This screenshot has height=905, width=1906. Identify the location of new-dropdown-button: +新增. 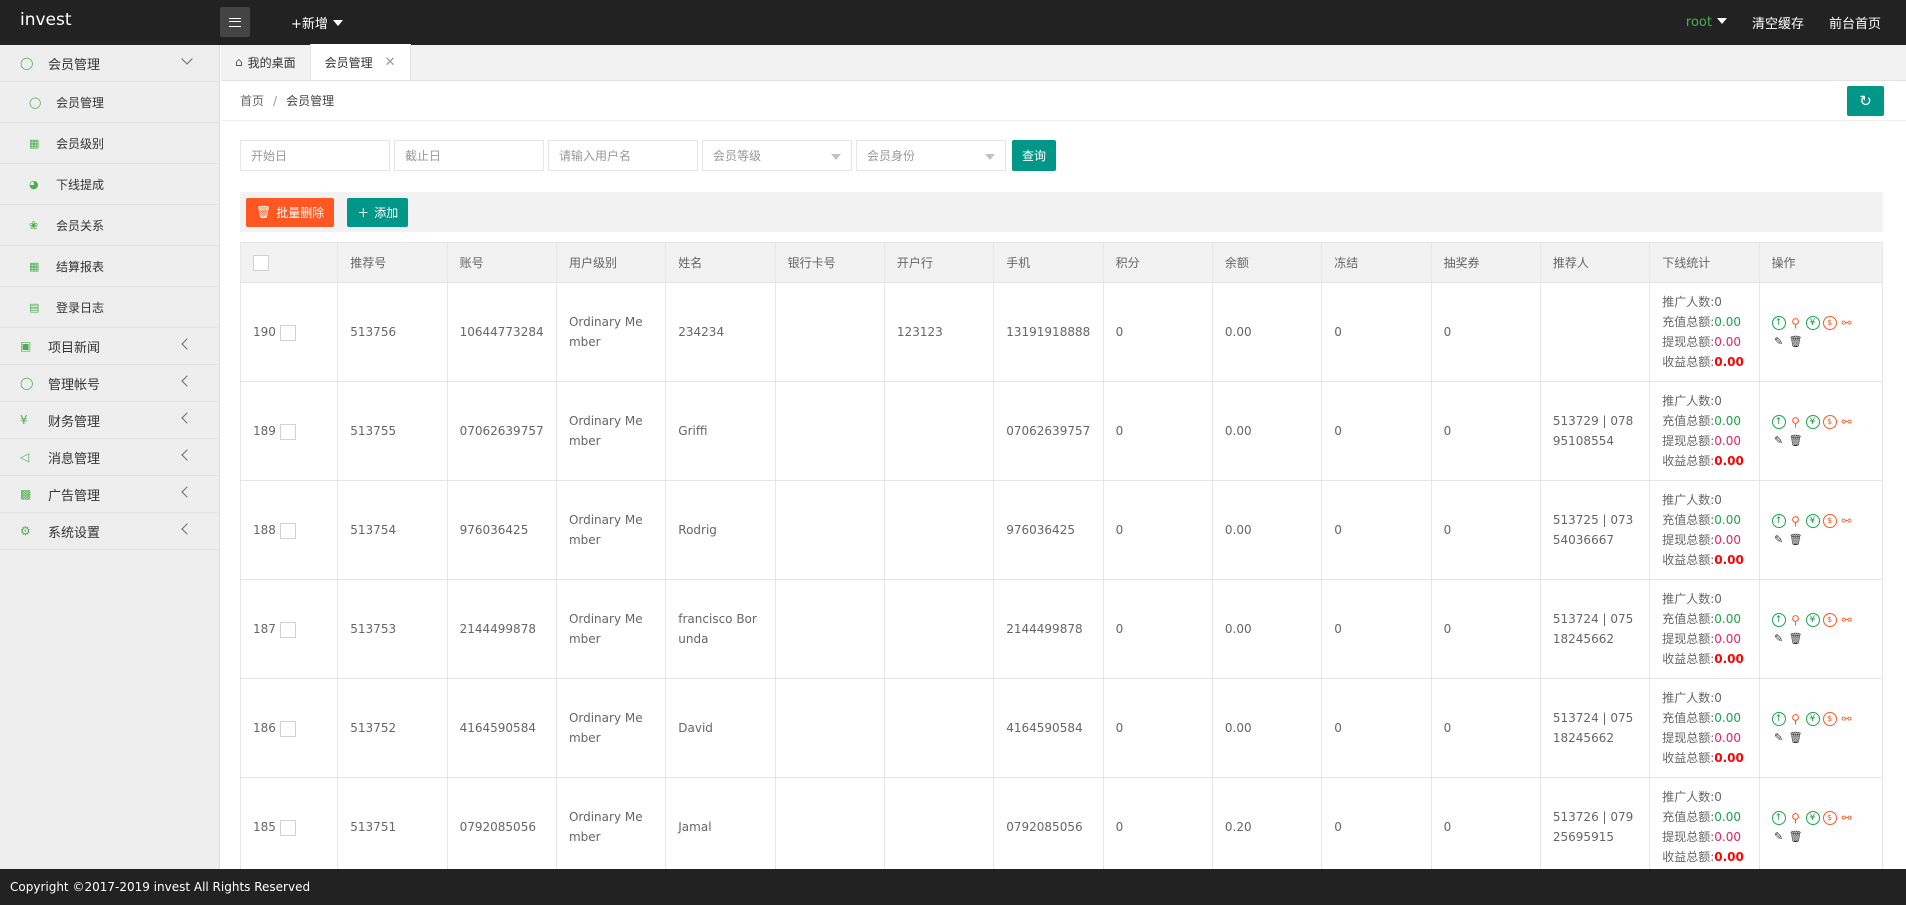
(317, 22).